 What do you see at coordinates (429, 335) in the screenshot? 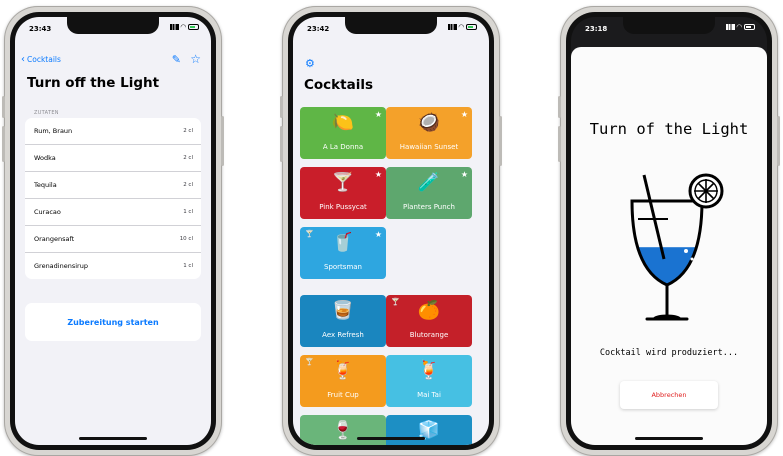
I see `cocktail-tile-label: Blutorange` at bounding box center [429, 335].